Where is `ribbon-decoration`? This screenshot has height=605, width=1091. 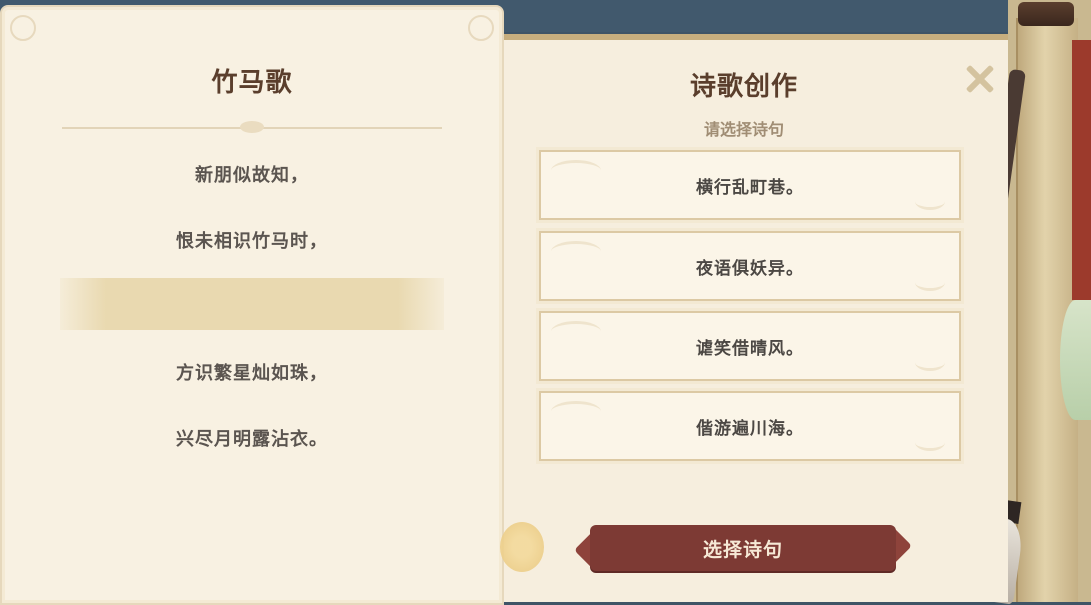 ribbon-decoration is located at coordinates (1081, 170).